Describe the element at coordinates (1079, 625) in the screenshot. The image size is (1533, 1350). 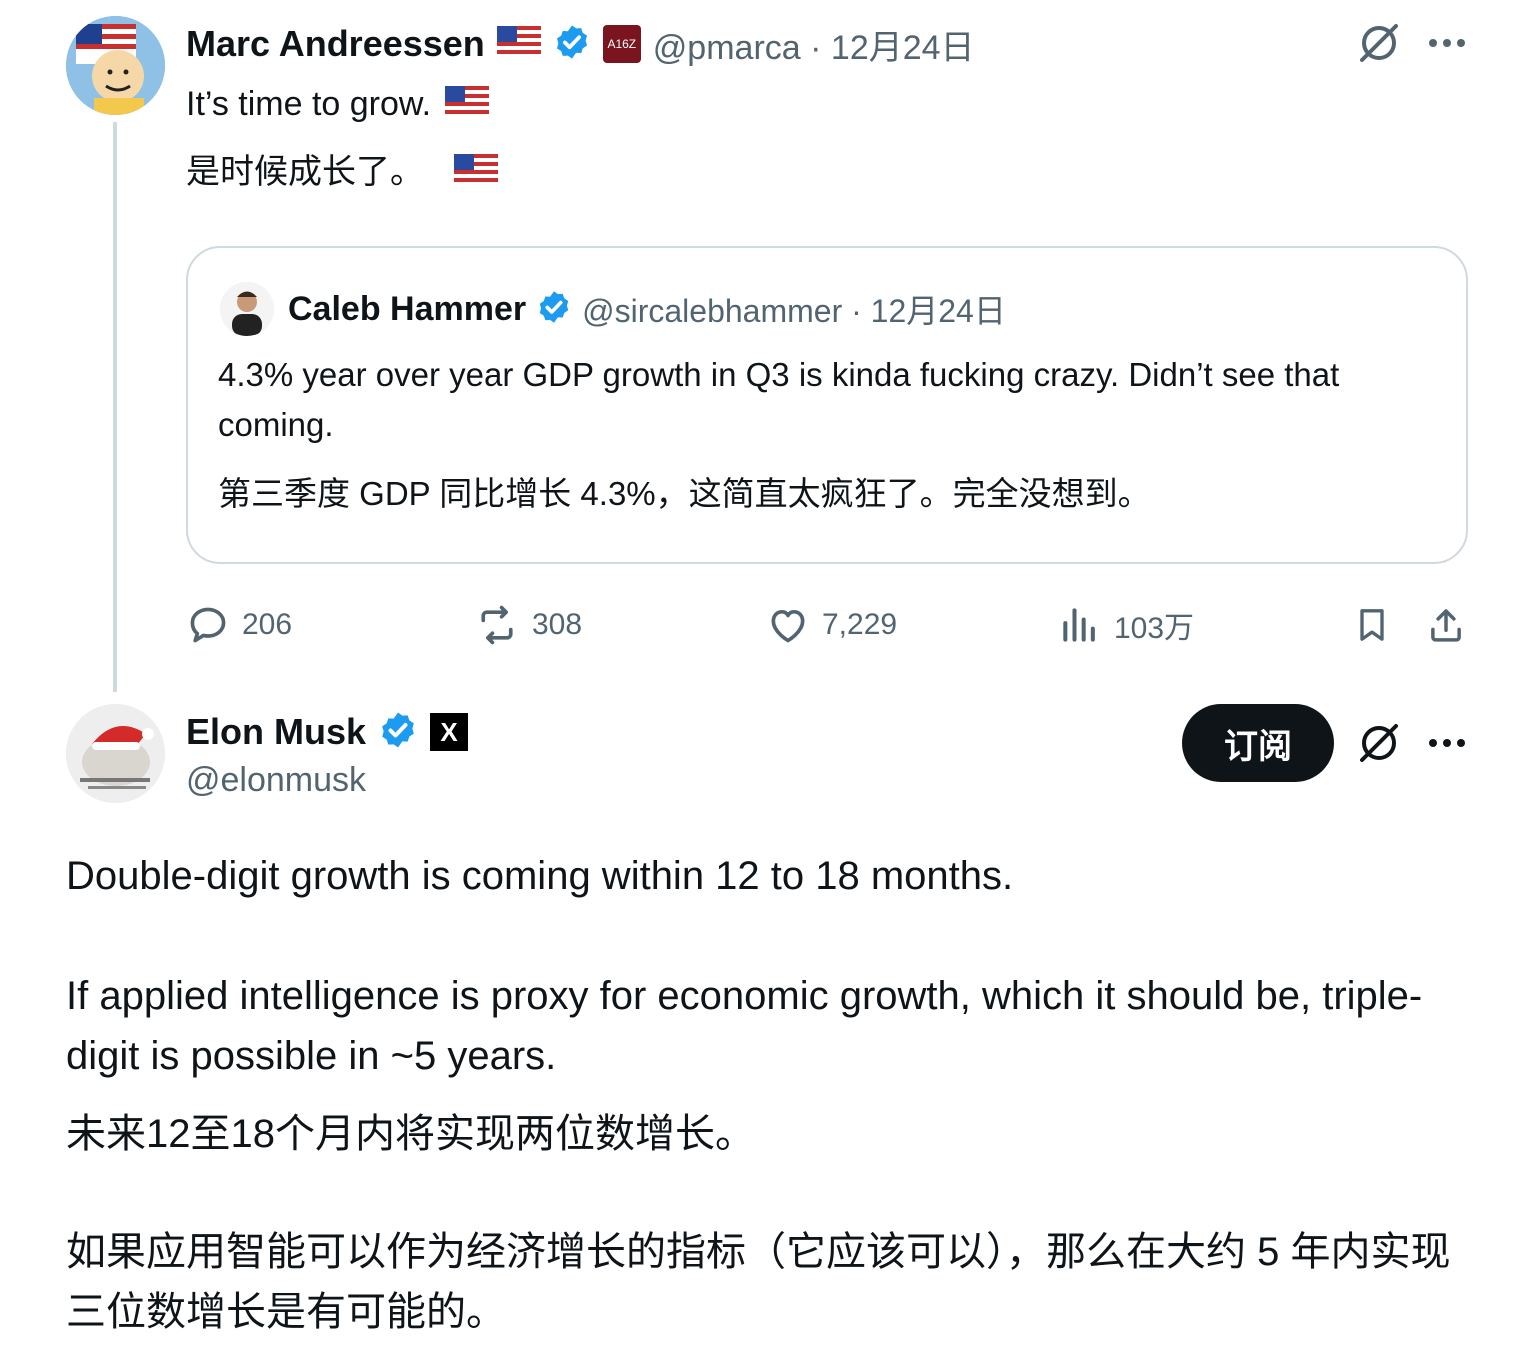
I see `views-icon` at that location.